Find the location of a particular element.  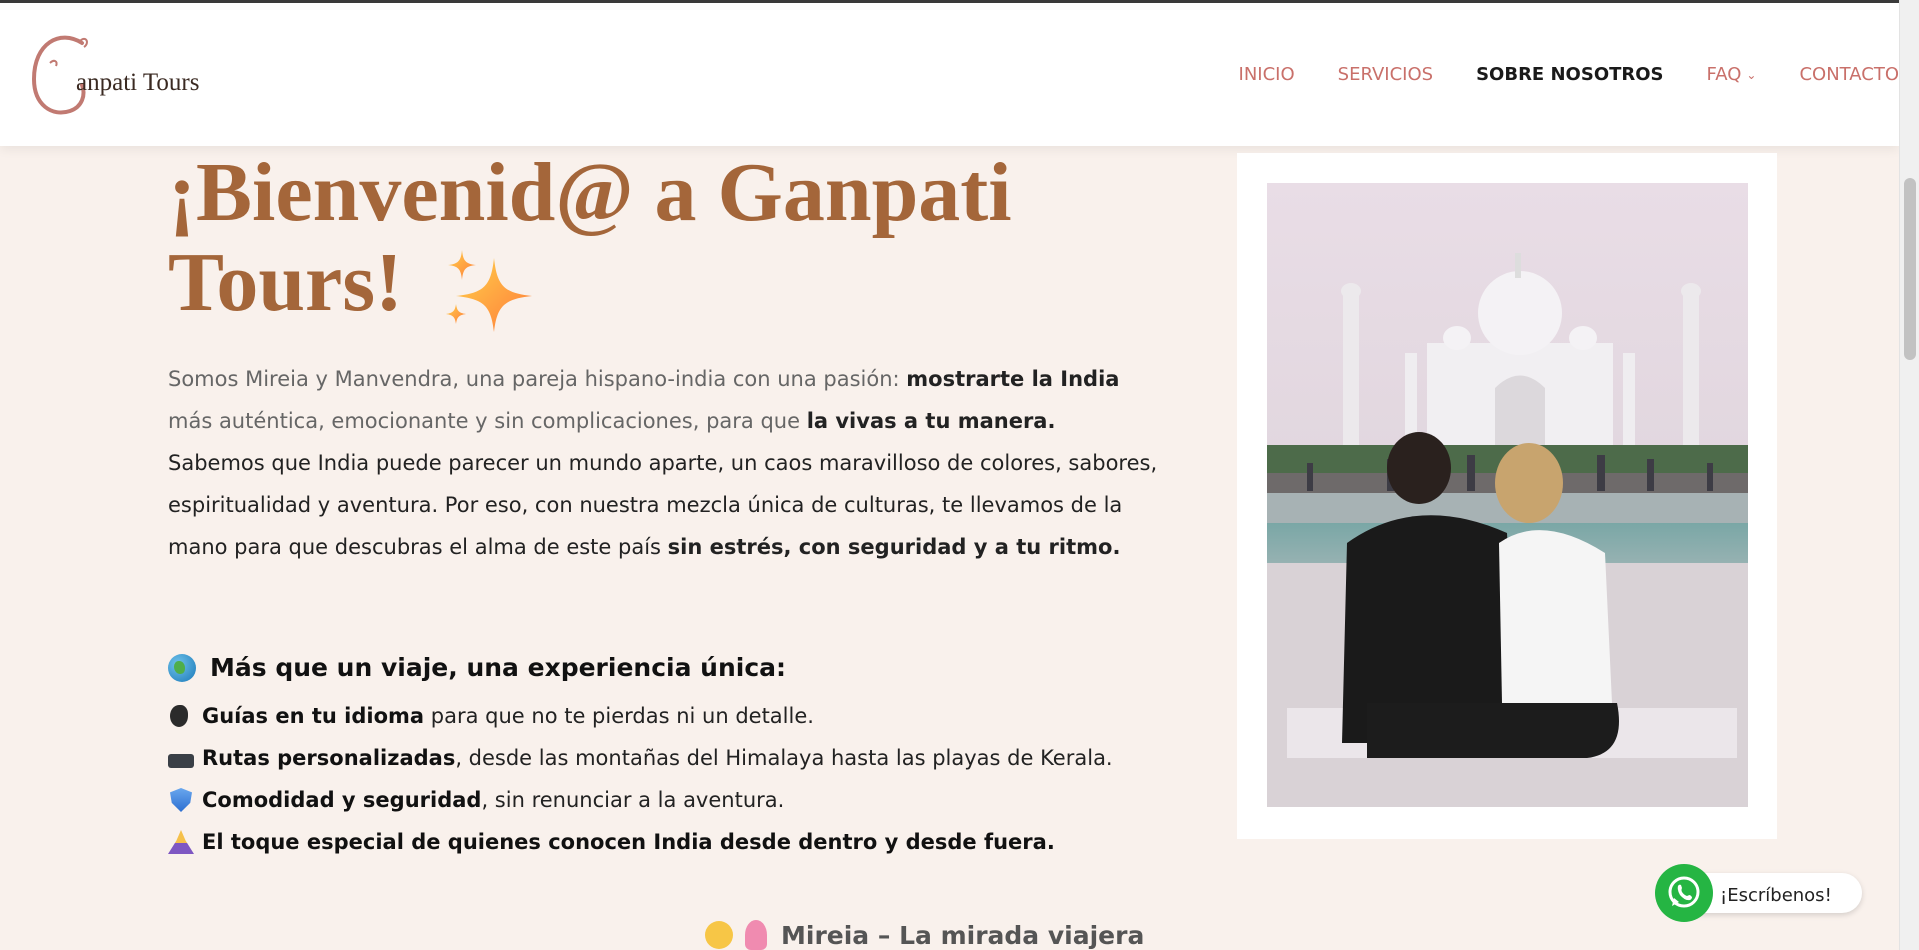

whatsapp-icon is located at coordinates (1684, 892).